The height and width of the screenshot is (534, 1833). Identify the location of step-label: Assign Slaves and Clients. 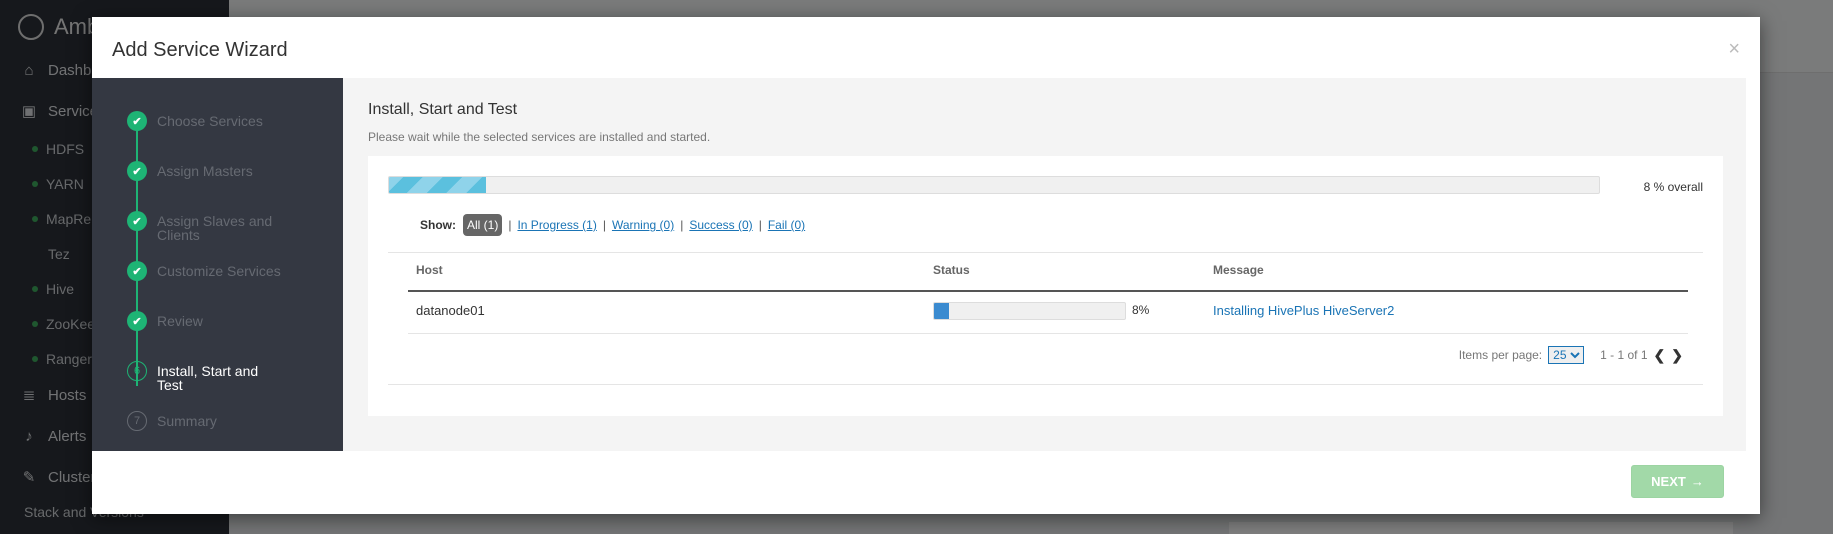
(215, 228).